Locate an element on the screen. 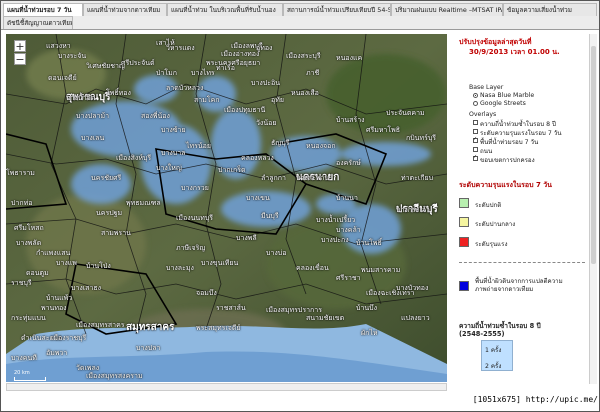 This screenshot has width=600, height=412. map-place-label: บางปะกง is located at coordinates (335, 240).